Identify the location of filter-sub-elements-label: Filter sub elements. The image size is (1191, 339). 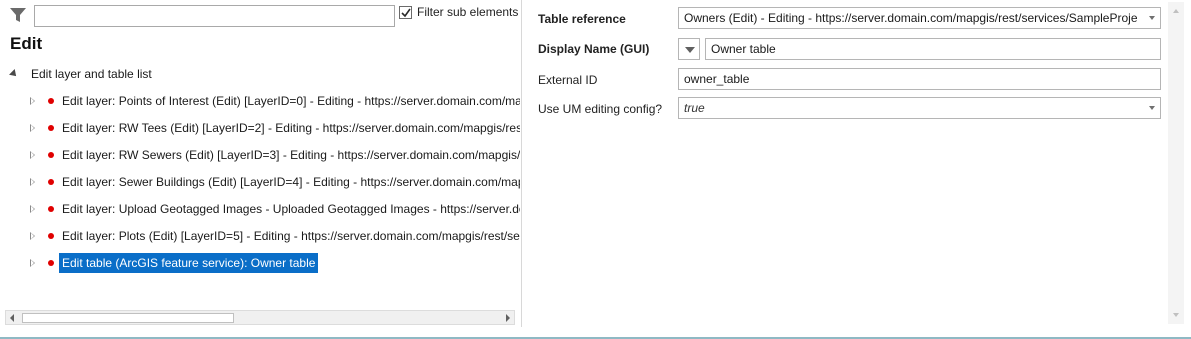
(468, 12).